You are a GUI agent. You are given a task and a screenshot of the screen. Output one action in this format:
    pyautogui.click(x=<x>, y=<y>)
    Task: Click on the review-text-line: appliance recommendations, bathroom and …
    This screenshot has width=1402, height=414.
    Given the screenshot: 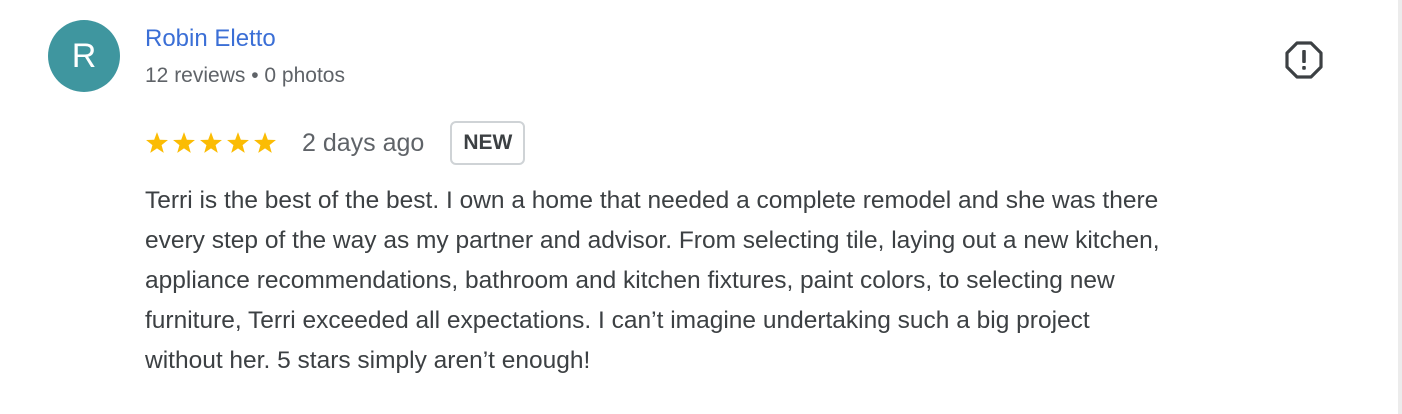 What is the action you would take?
    pyautogui.click(x=630, y=280)
    